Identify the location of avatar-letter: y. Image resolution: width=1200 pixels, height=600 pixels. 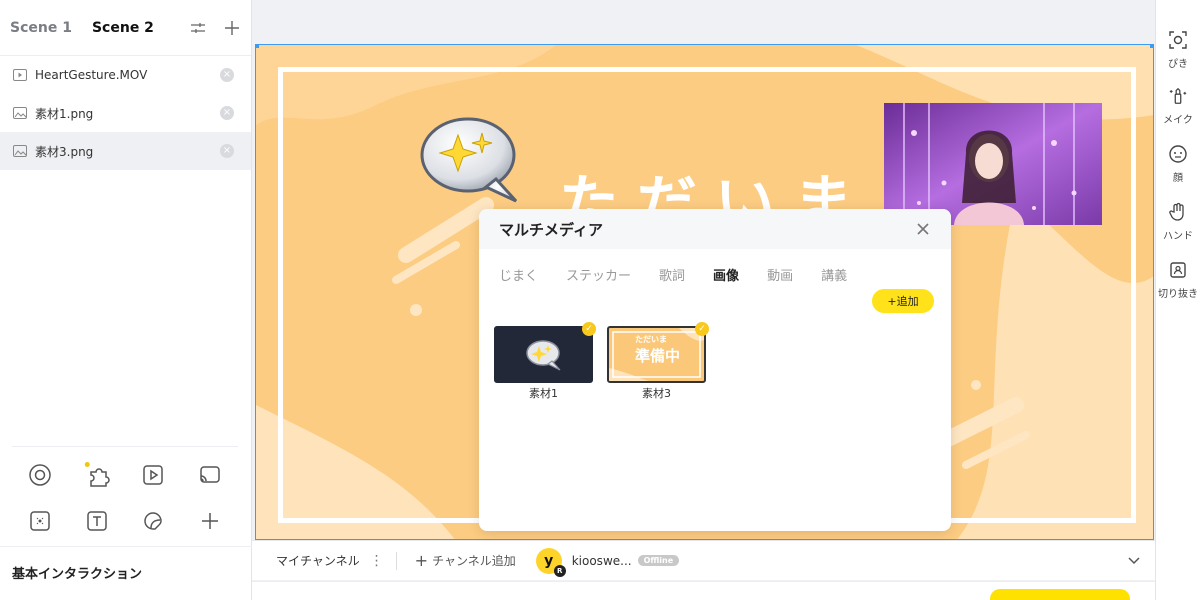
(549, 560).